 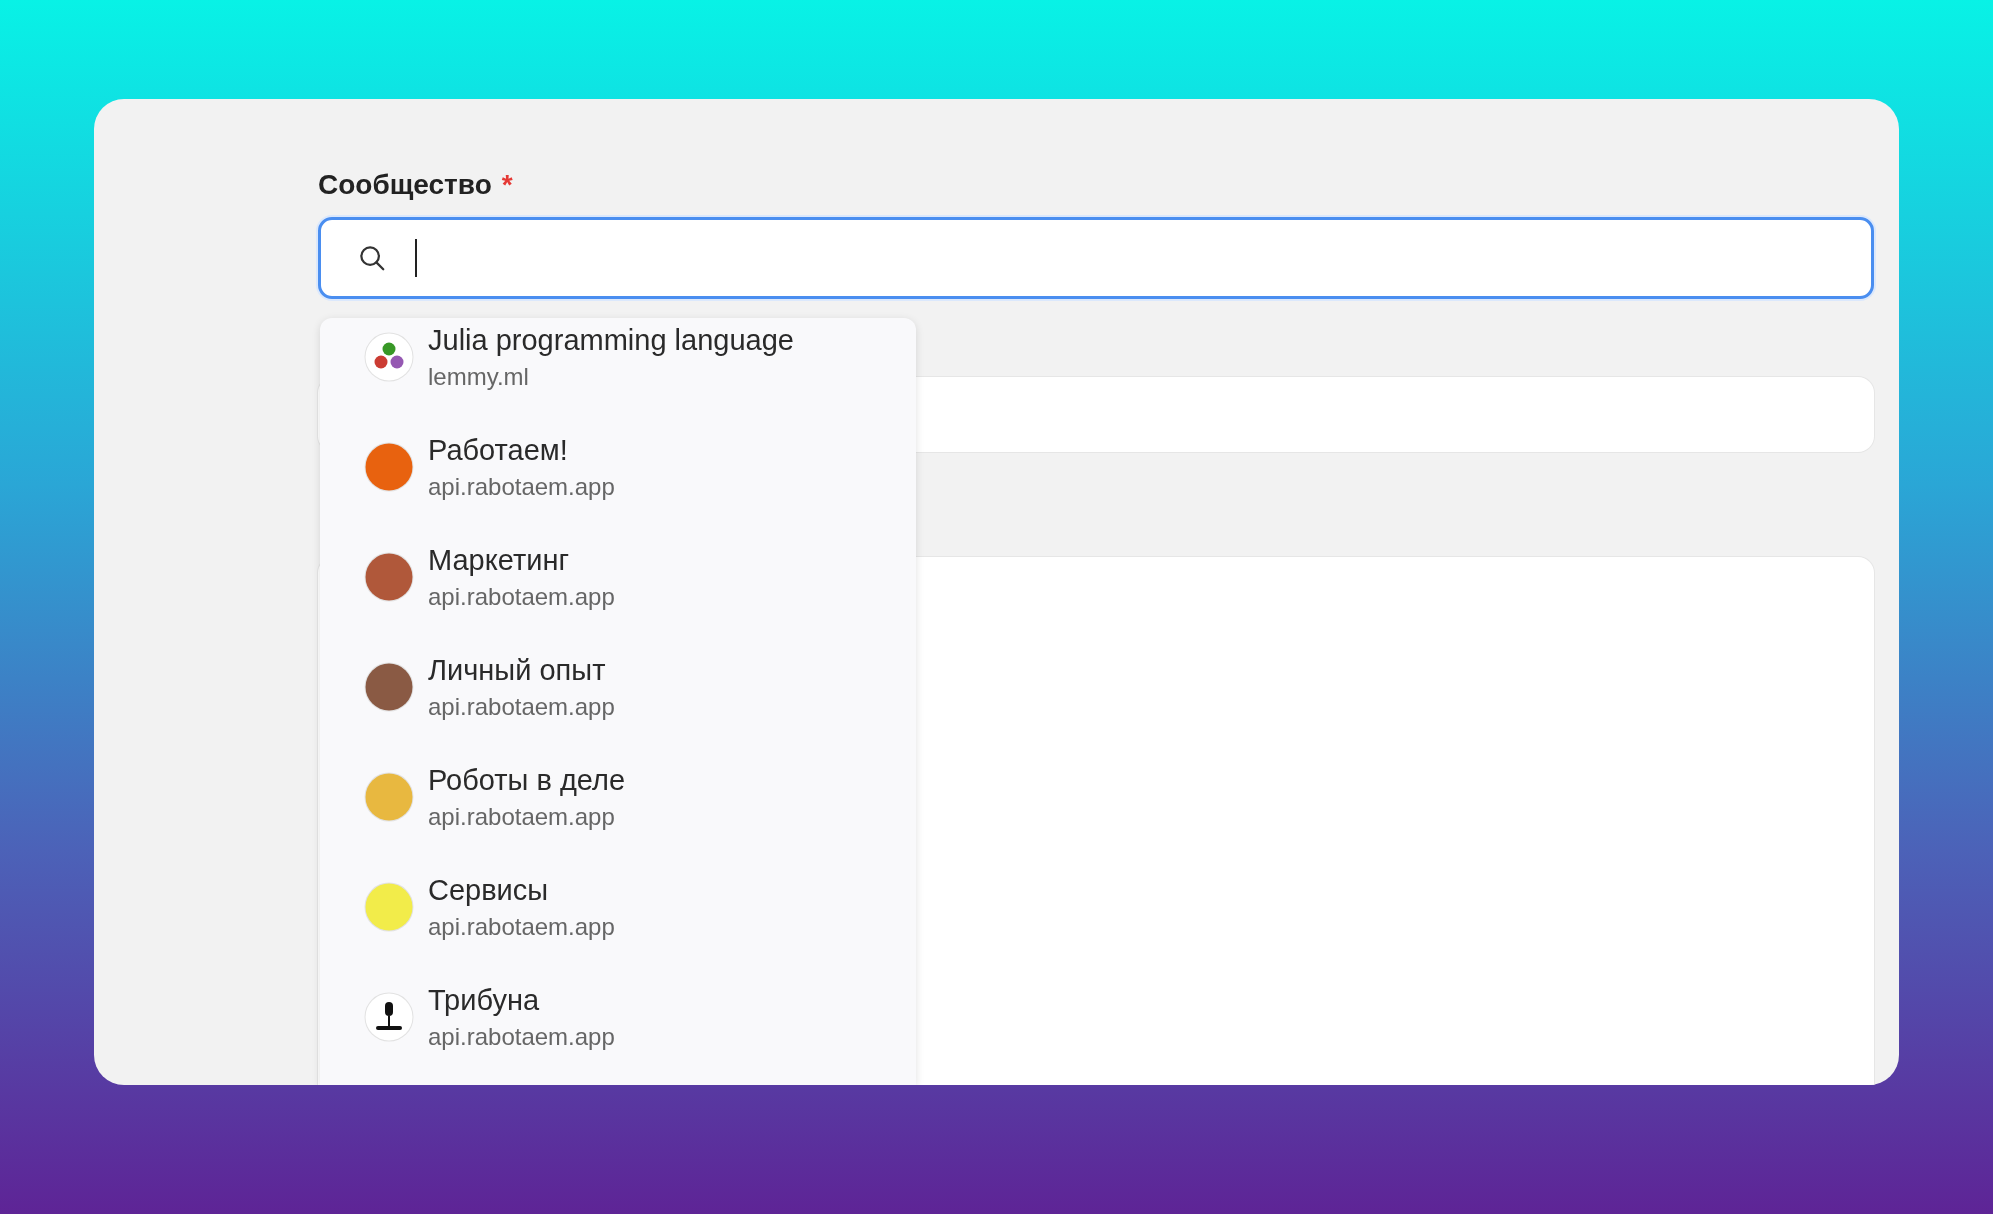 I want to click on community-name: Роботы в деле, so click(x=527, y=780).